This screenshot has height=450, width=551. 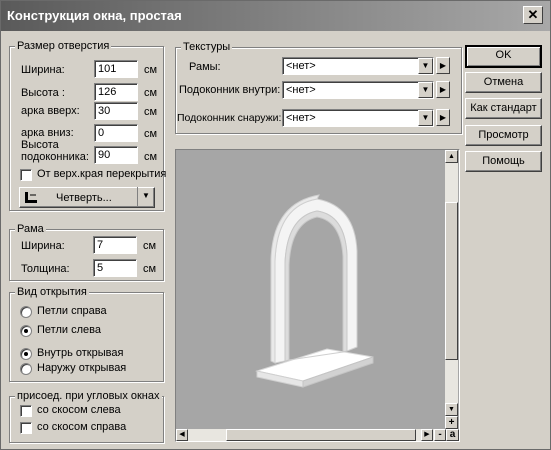 I want to click on cancel-button: Отмена, so click(x=503, y=82).